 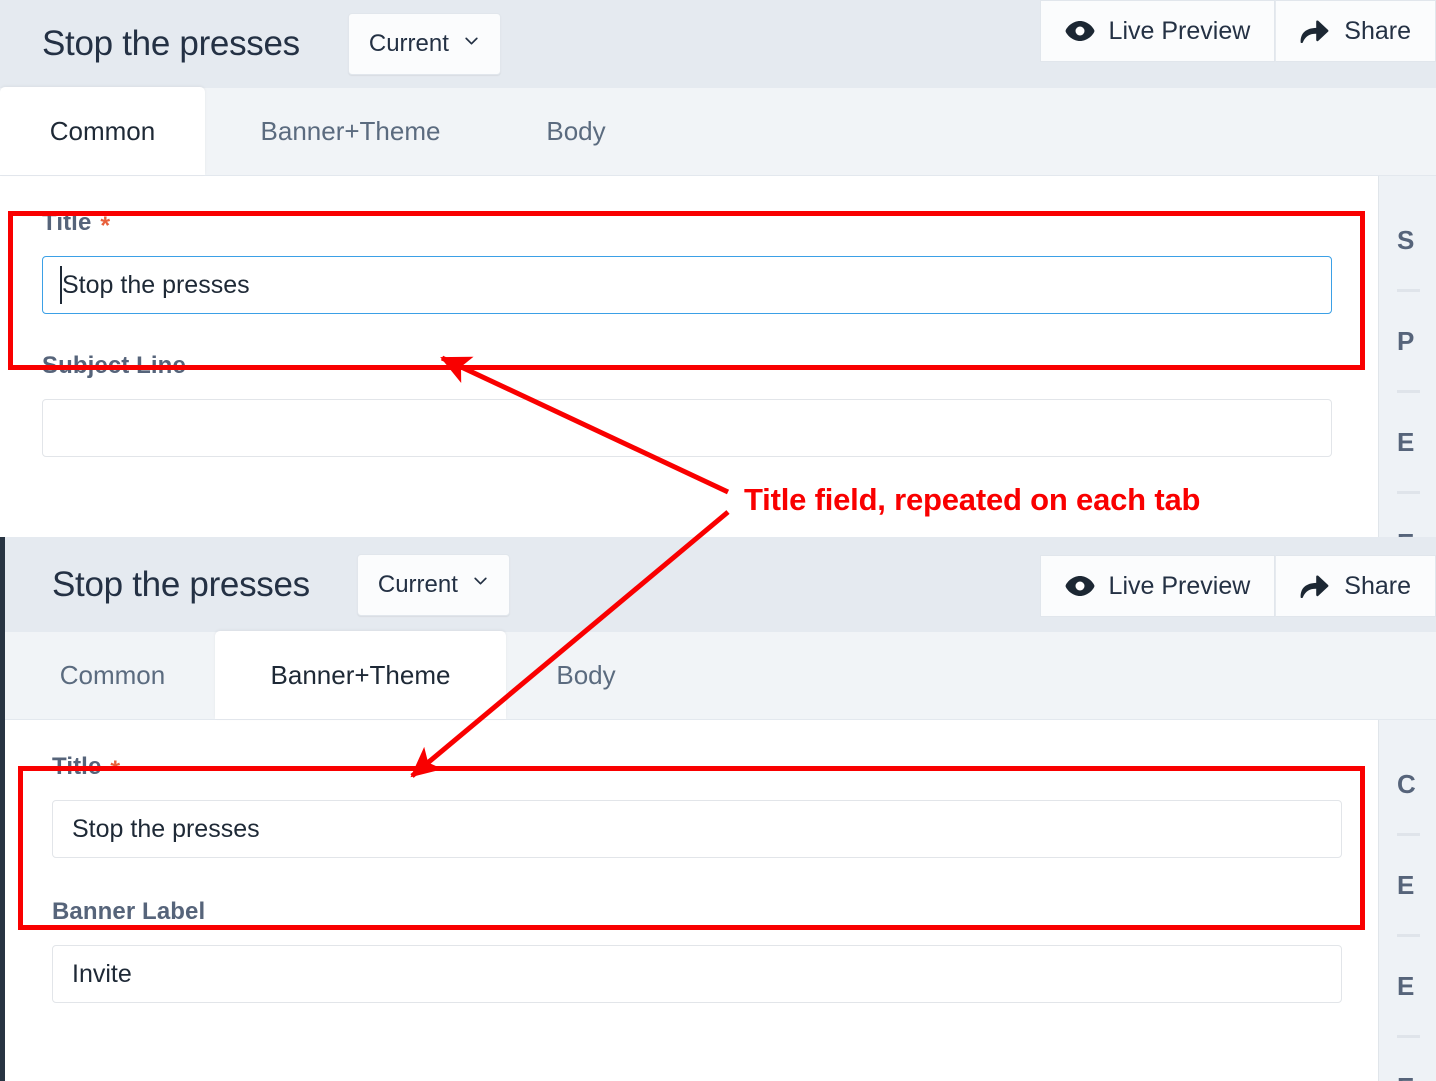 What do you see at coordinates (972, 499) in the screenshot?
I see `annotation-callout-text: Title field, repeated on each tab` at bounding box center [972, 499].